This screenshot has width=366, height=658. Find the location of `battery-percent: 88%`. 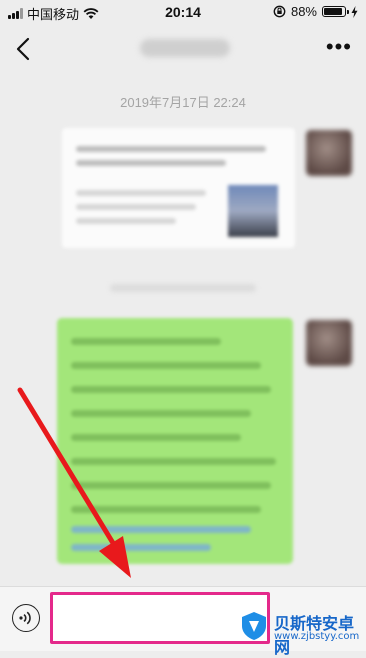

battery-percent: 88% is located at coordinates (303, 11).